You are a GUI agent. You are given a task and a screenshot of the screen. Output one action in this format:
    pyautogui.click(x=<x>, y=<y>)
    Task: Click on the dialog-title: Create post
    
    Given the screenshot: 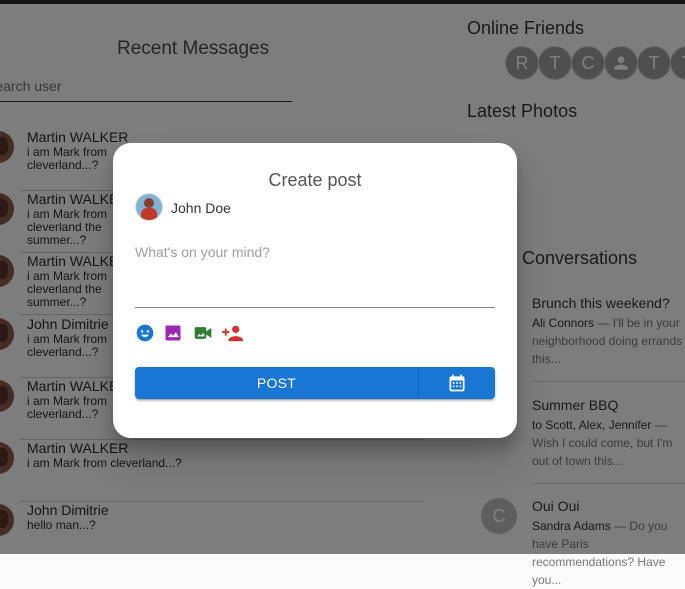 What is the action you would take?
    pyautogui.click(x=315, y=180)
    